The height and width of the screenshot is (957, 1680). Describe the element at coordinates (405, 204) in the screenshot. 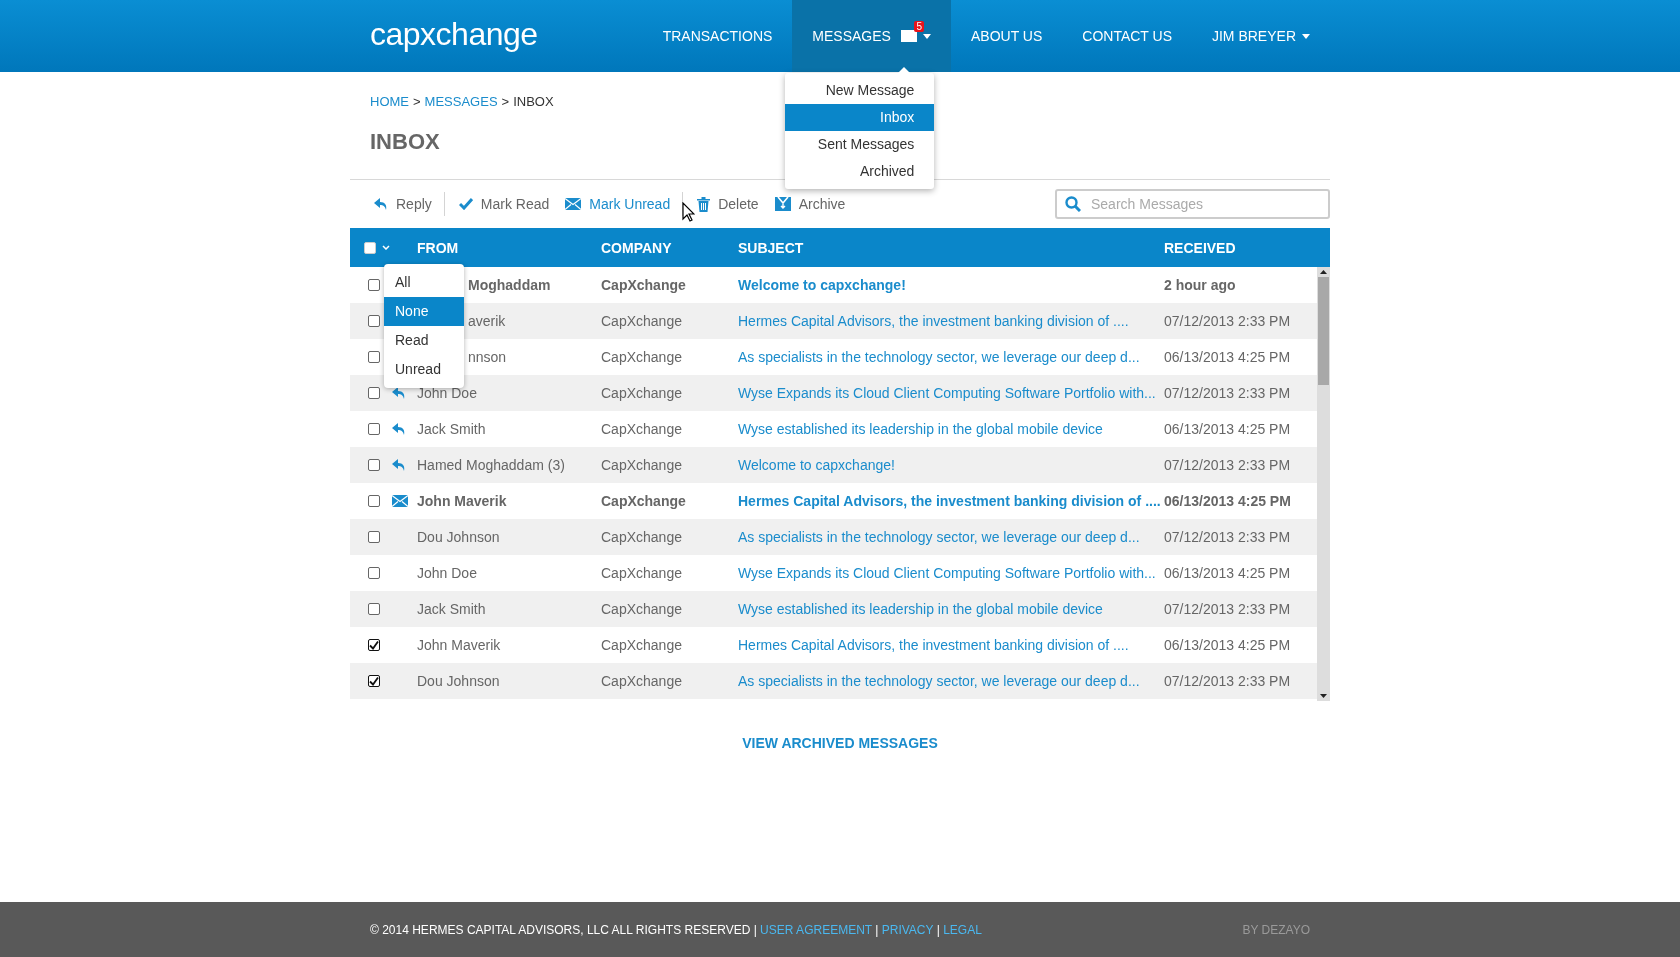

I see `toolbar-button: Reply` at that location.